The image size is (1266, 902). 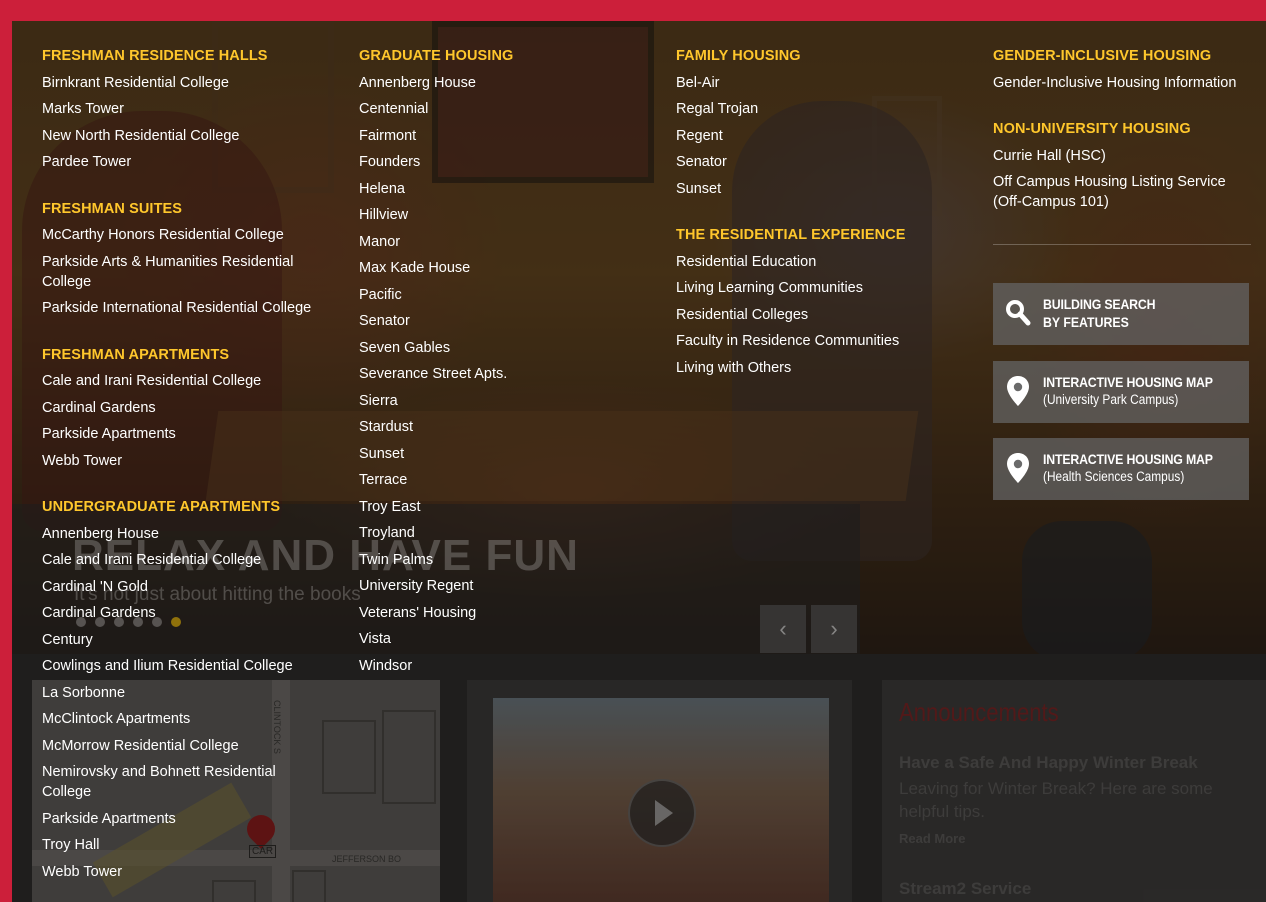 I want to click on menu-link: Founders, so click(x=509, y=162).